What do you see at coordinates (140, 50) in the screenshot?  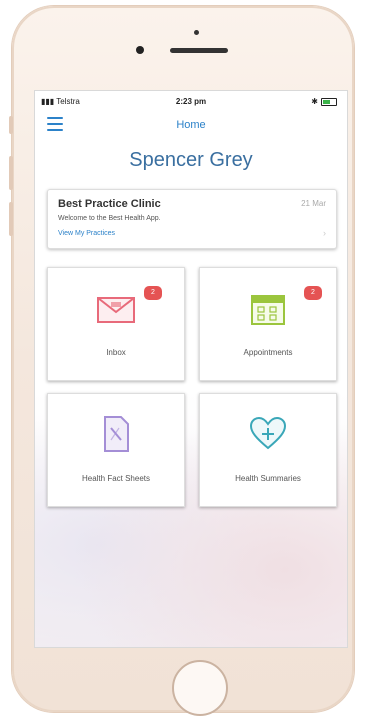 I see `front-camera` at bounding box center [140, 50].